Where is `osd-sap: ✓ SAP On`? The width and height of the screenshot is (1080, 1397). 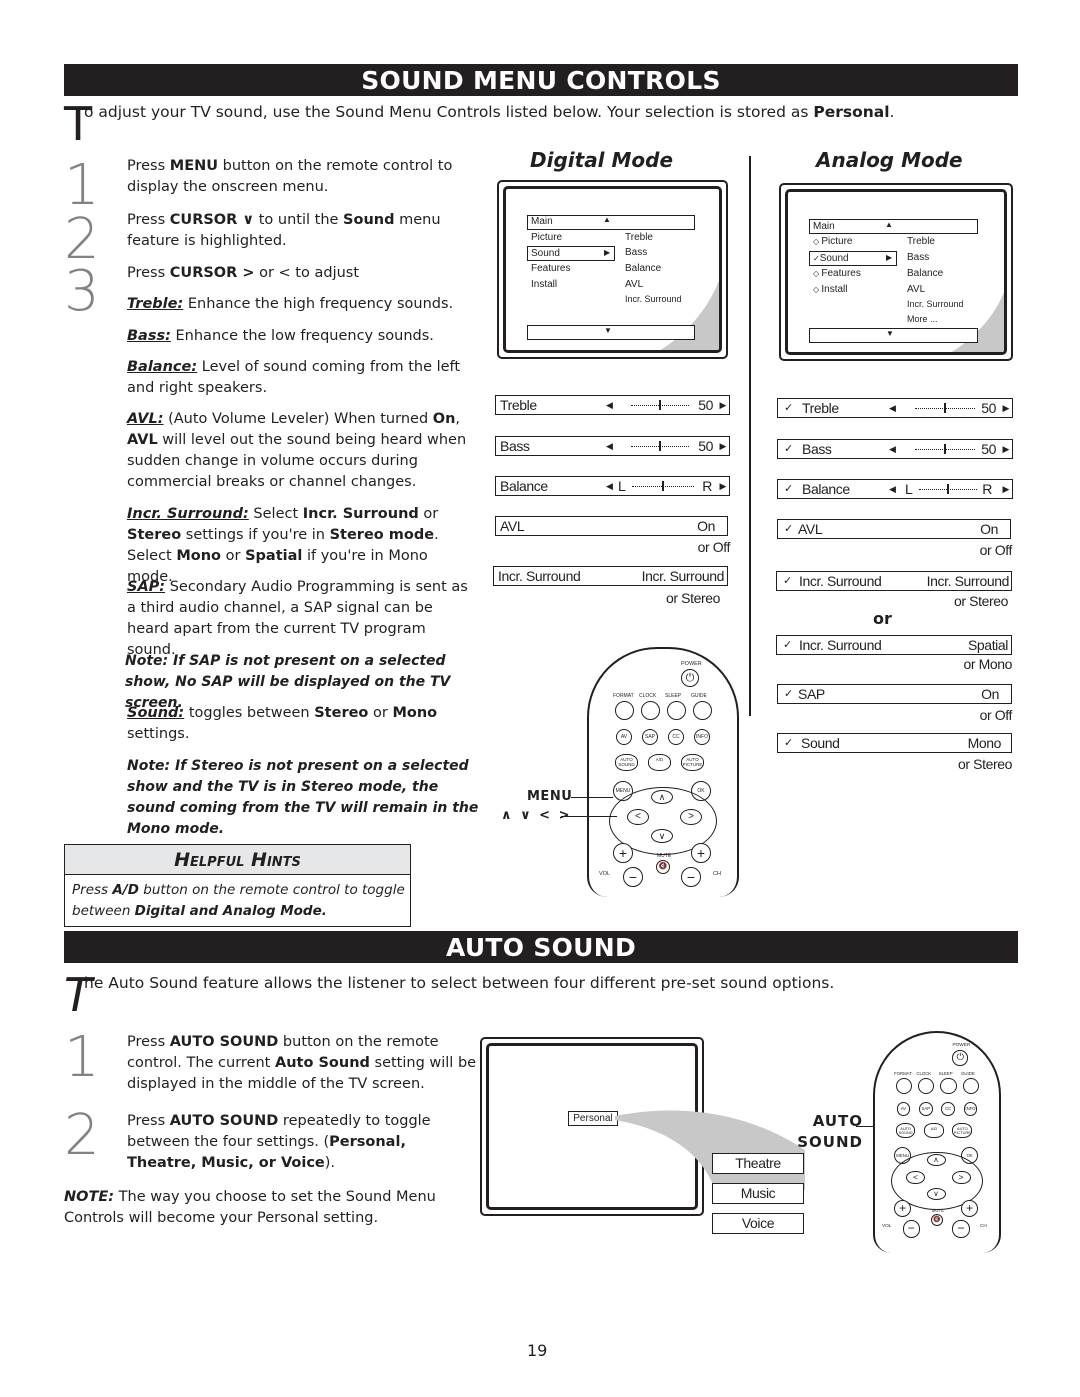 osd-sap: ✓ SAP On is located at coordinates (894, 694).